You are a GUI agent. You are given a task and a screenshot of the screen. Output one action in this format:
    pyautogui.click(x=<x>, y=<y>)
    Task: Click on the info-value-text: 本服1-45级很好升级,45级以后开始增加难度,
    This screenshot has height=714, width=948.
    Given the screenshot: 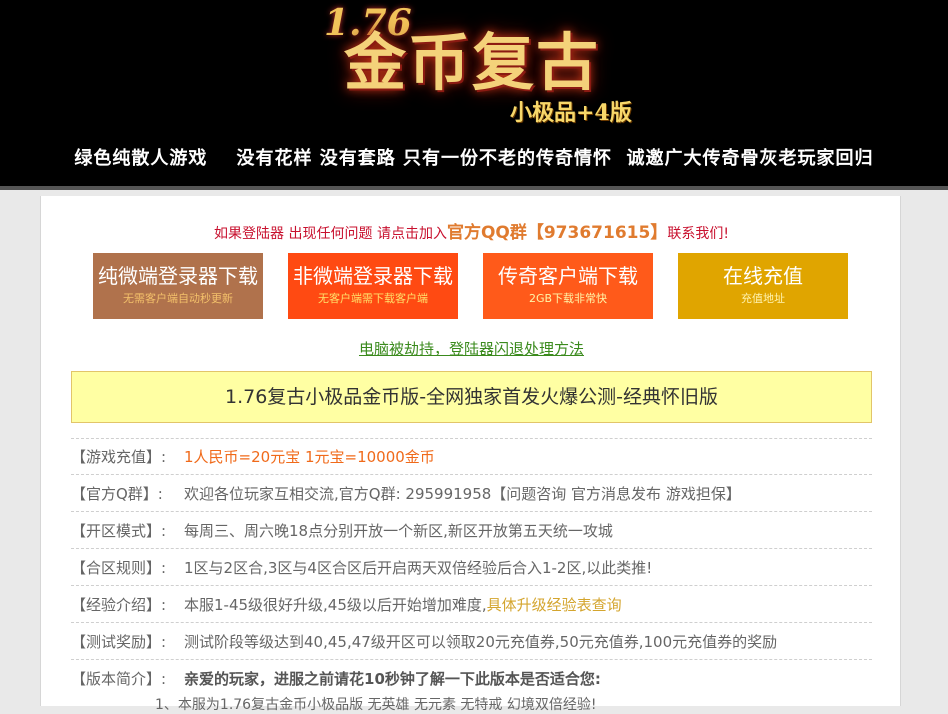 What is the action you would take?
    pyautogui.click(x=335, y=604)
    